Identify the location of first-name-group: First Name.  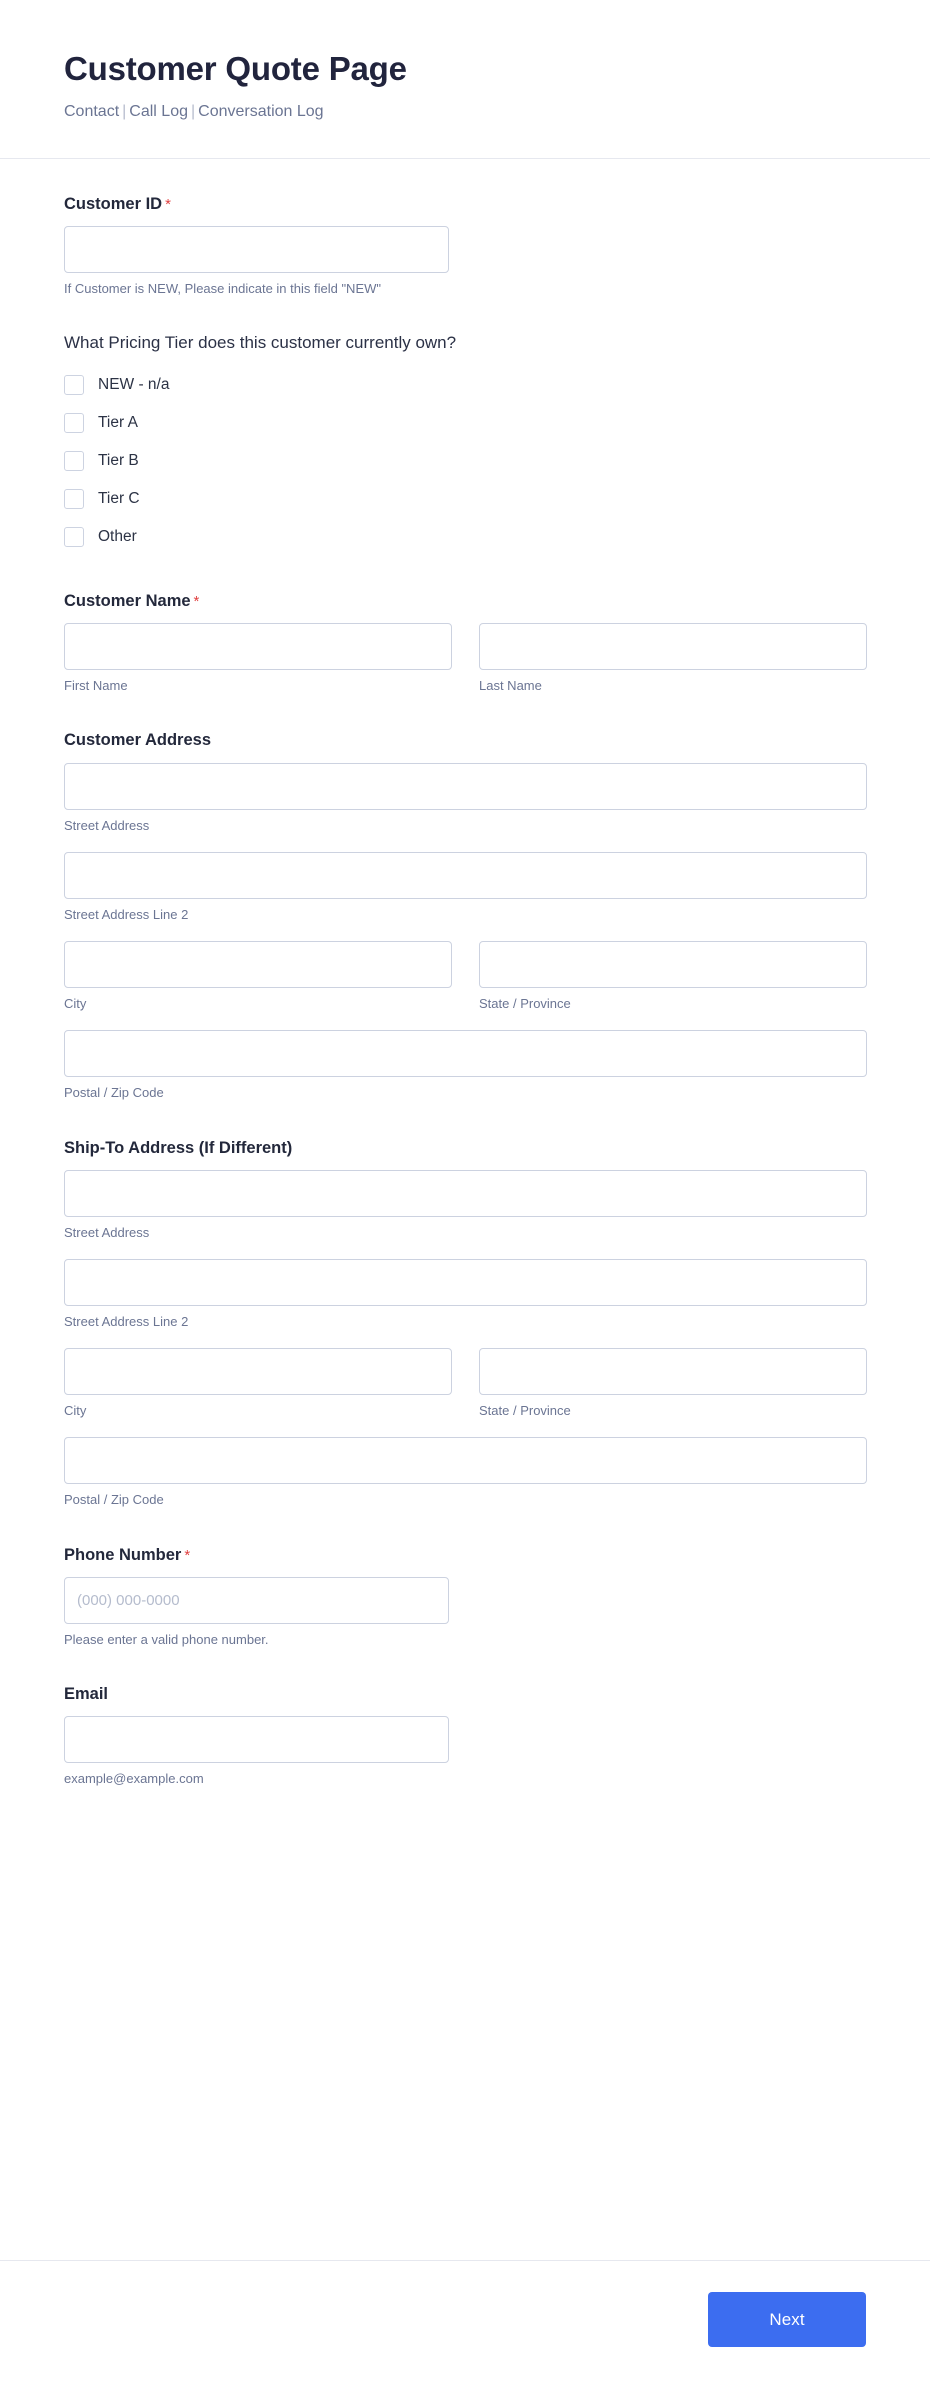
(258, 659).